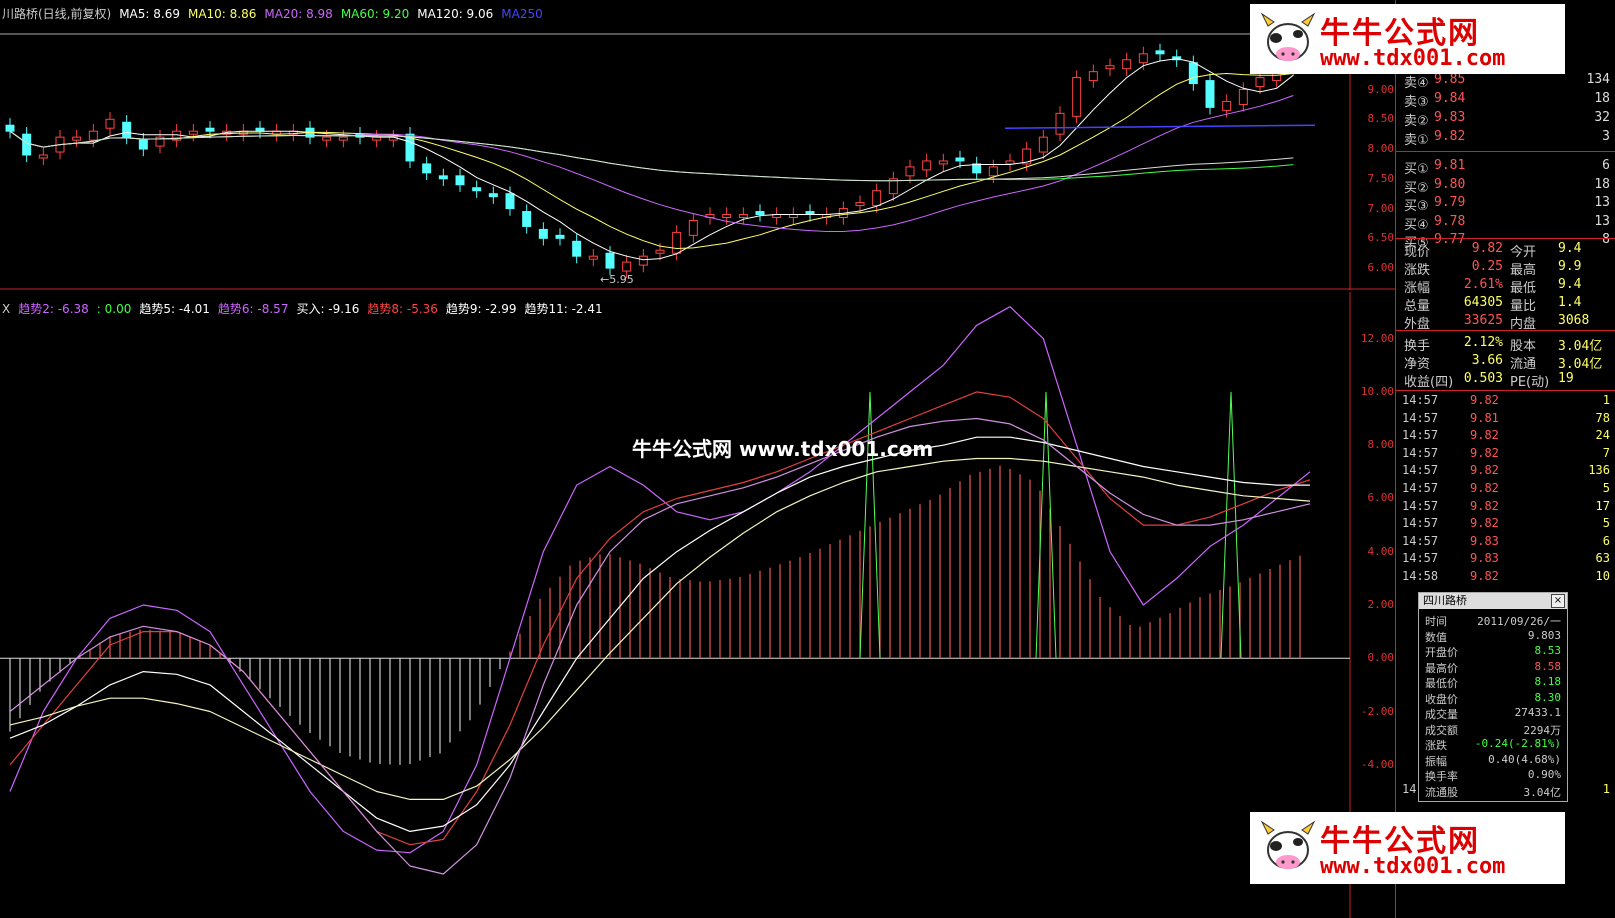 This screenshot has height=918, width=1615. I want to click on signal-spike, so click(1046, 525).